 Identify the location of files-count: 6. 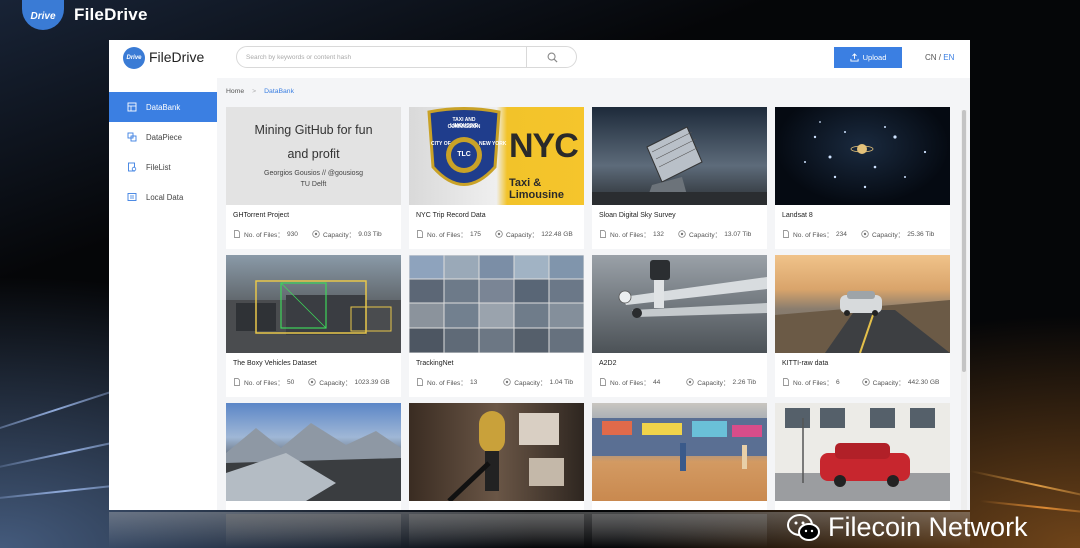
(837, 382).